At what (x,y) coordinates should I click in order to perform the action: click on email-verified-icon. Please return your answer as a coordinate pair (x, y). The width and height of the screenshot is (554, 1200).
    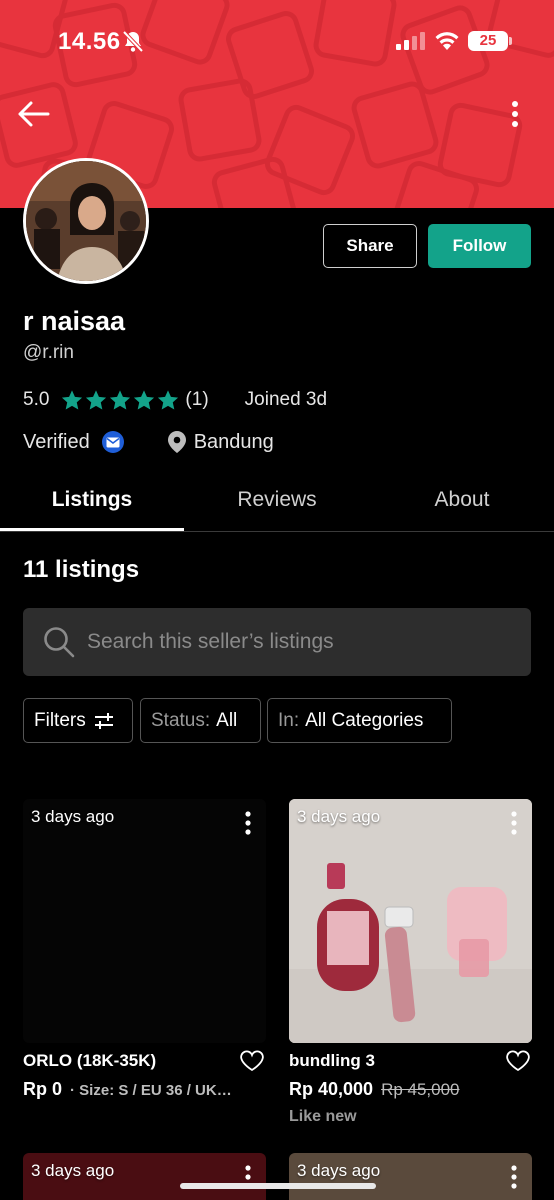
    Looking at the image, I should click on (112, 442).